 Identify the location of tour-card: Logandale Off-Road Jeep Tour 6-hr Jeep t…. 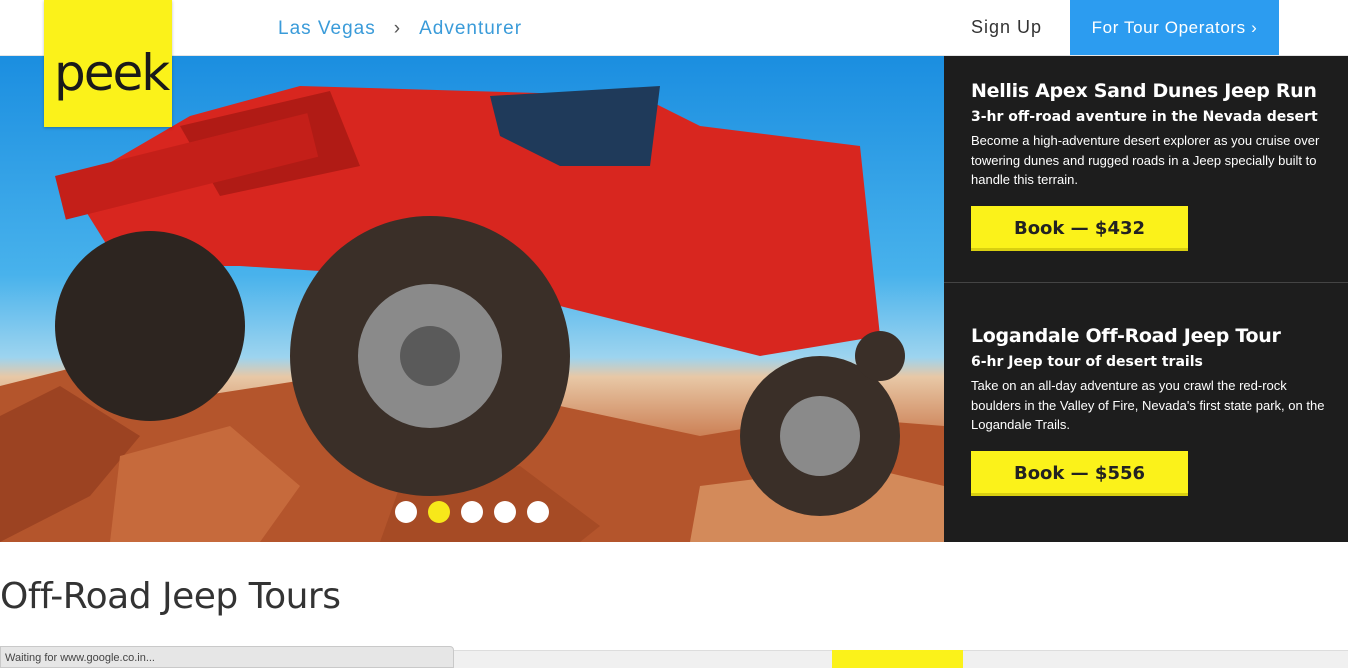
(1146, 412).